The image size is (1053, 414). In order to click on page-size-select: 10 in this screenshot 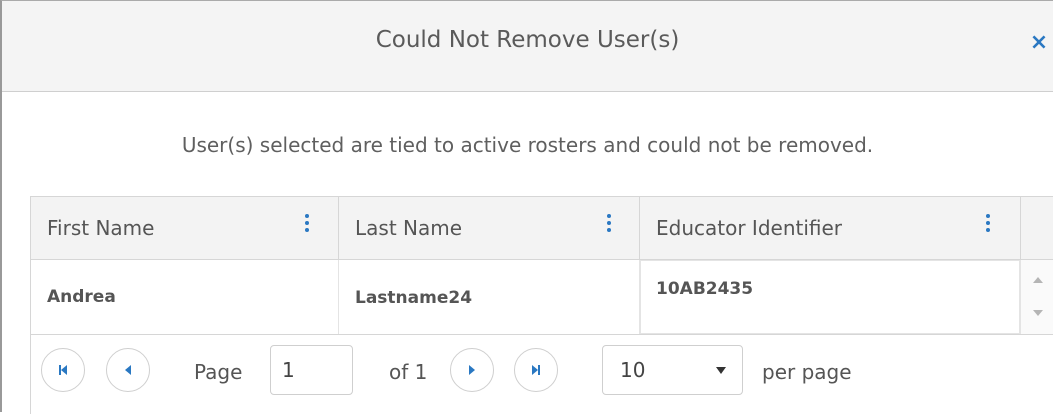, I will do `click(672, 370)`.